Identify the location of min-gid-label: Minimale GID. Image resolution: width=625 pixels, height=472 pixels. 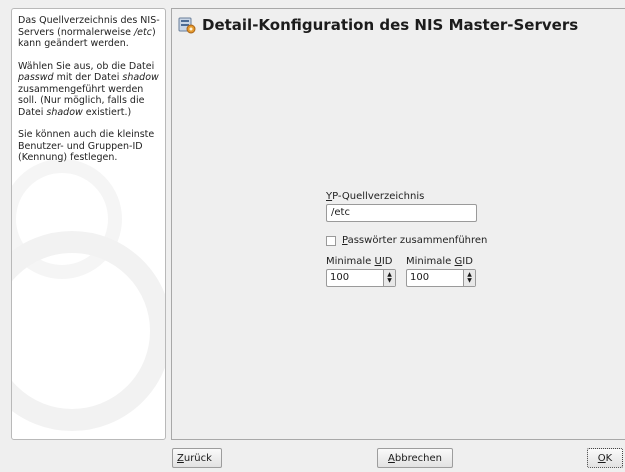
(439, 261).